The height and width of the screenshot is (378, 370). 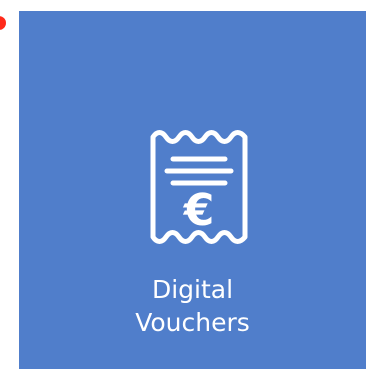 I want to click on receipt-euro-icon: €, so click(x=199, y=187).